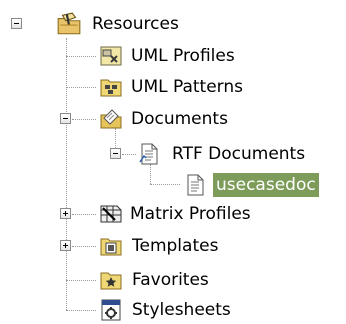 Image resolution: width=346 pixels, height=324 pixels. What do you see at coordinates (69, 23) in the screenshot?
I see `resources-folder-icon` at bounding box center [69, 23].